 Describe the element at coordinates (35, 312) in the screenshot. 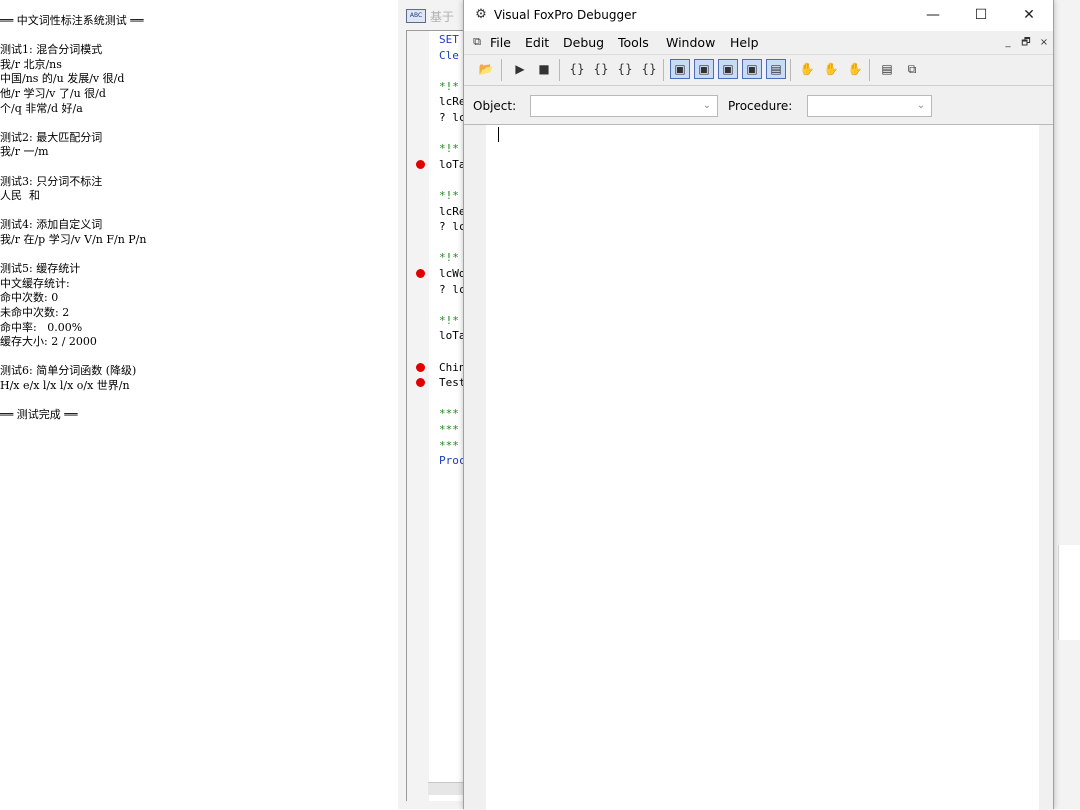

I see `console-line: 未命中次数: 2` at that location.